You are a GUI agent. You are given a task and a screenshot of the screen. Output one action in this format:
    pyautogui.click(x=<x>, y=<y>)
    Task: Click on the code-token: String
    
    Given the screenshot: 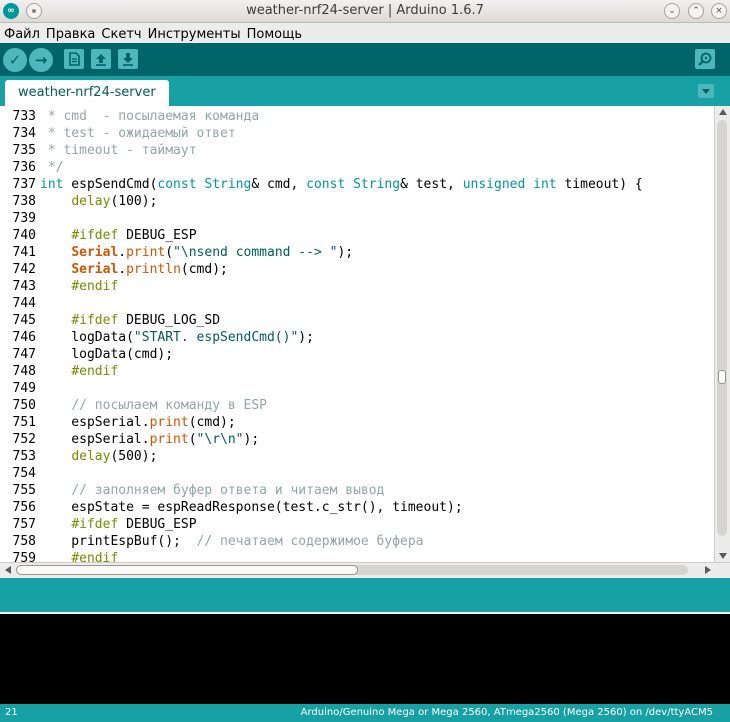 What is the action you would take?
    pyautogui.click(x=228, y=184)
    